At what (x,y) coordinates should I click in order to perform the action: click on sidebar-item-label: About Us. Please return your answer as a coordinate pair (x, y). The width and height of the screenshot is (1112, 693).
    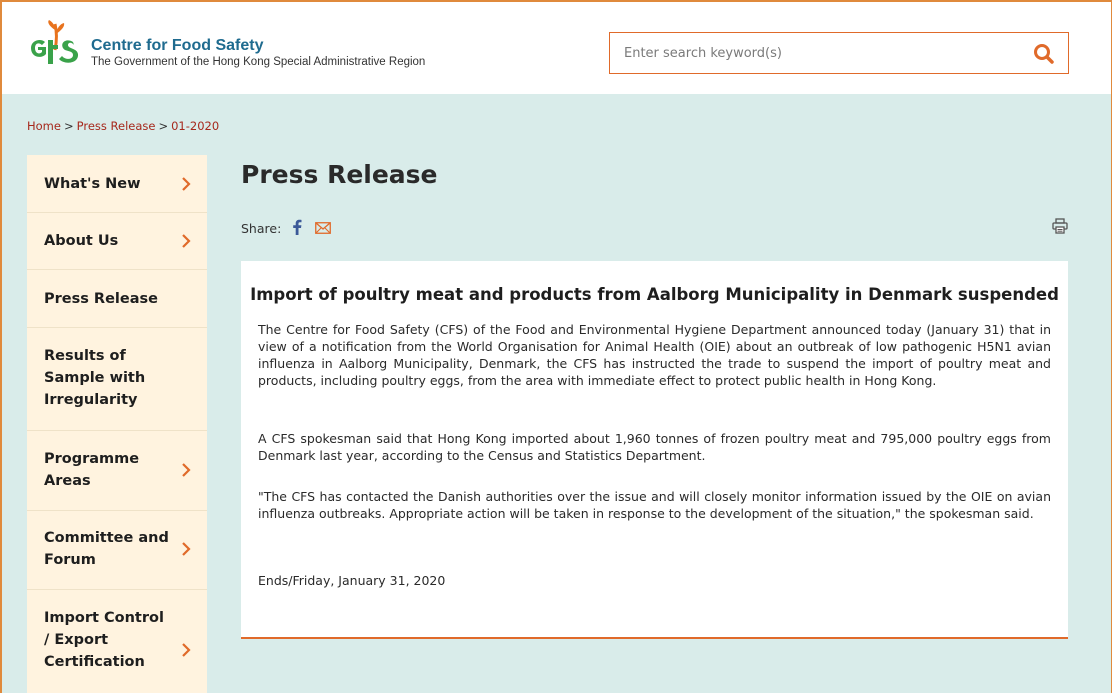
    Looking at the image, I should click on (81, 241).